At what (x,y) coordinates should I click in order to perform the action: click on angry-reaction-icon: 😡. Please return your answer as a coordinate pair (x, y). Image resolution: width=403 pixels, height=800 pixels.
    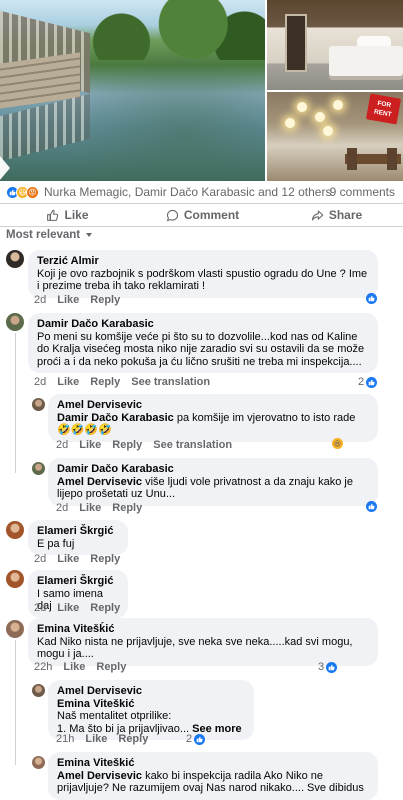
    Looking at the image, I should click on (32, 192).